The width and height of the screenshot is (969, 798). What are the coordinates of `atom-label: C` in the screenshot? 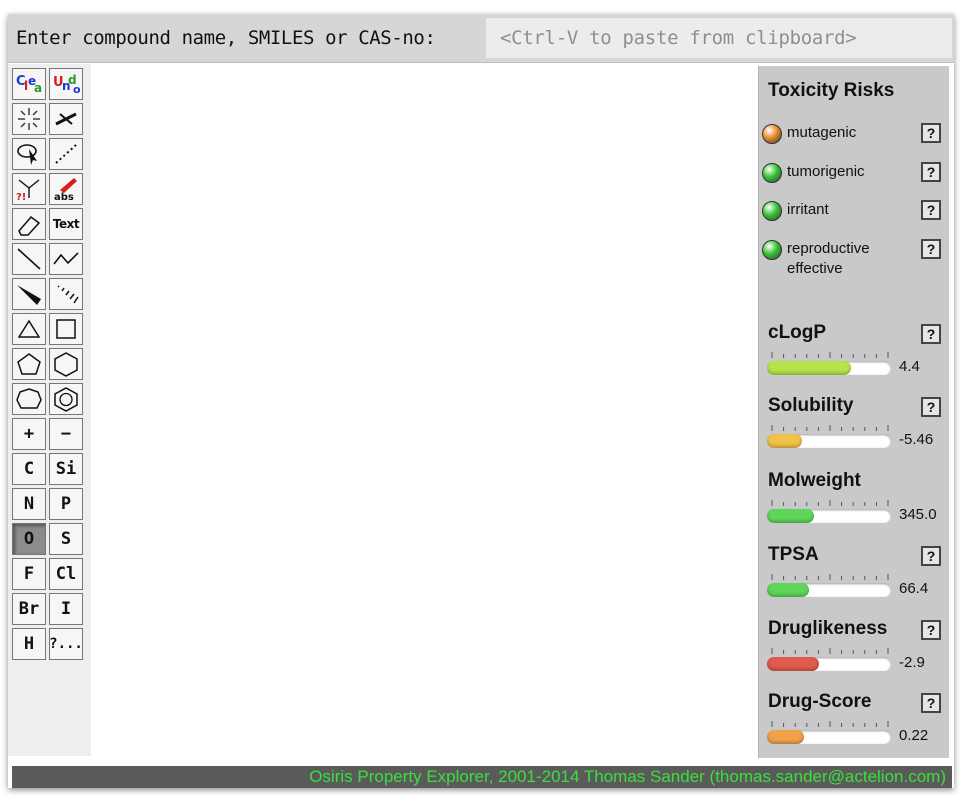 It's located at (29, 469).